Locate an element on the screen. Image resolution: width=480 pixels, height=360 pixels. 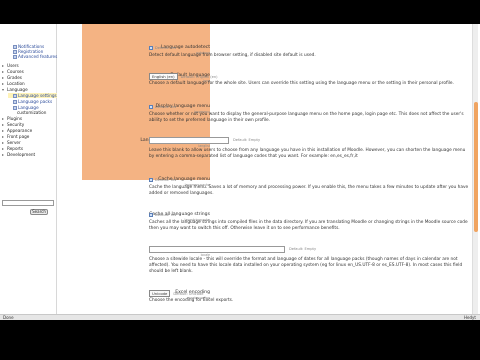
sidebar-item: ▸ Development is located at coordinates (18, 154).